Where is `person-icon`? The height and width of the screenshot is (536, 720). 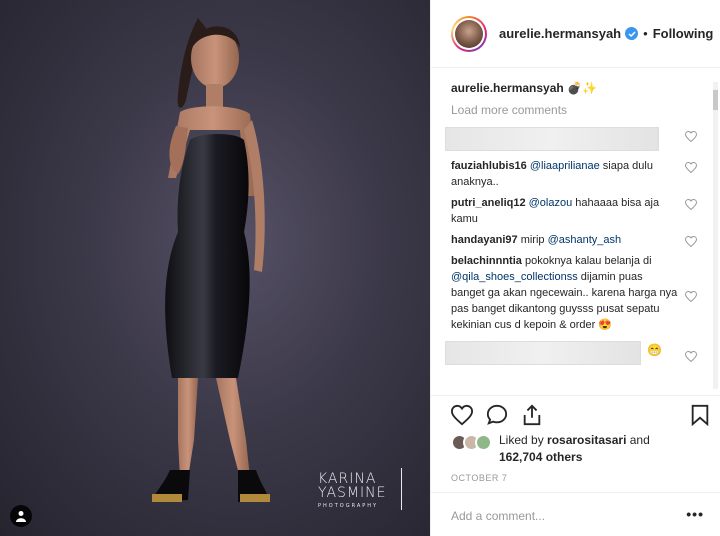
person-icon is located at coordinates (21, 516).